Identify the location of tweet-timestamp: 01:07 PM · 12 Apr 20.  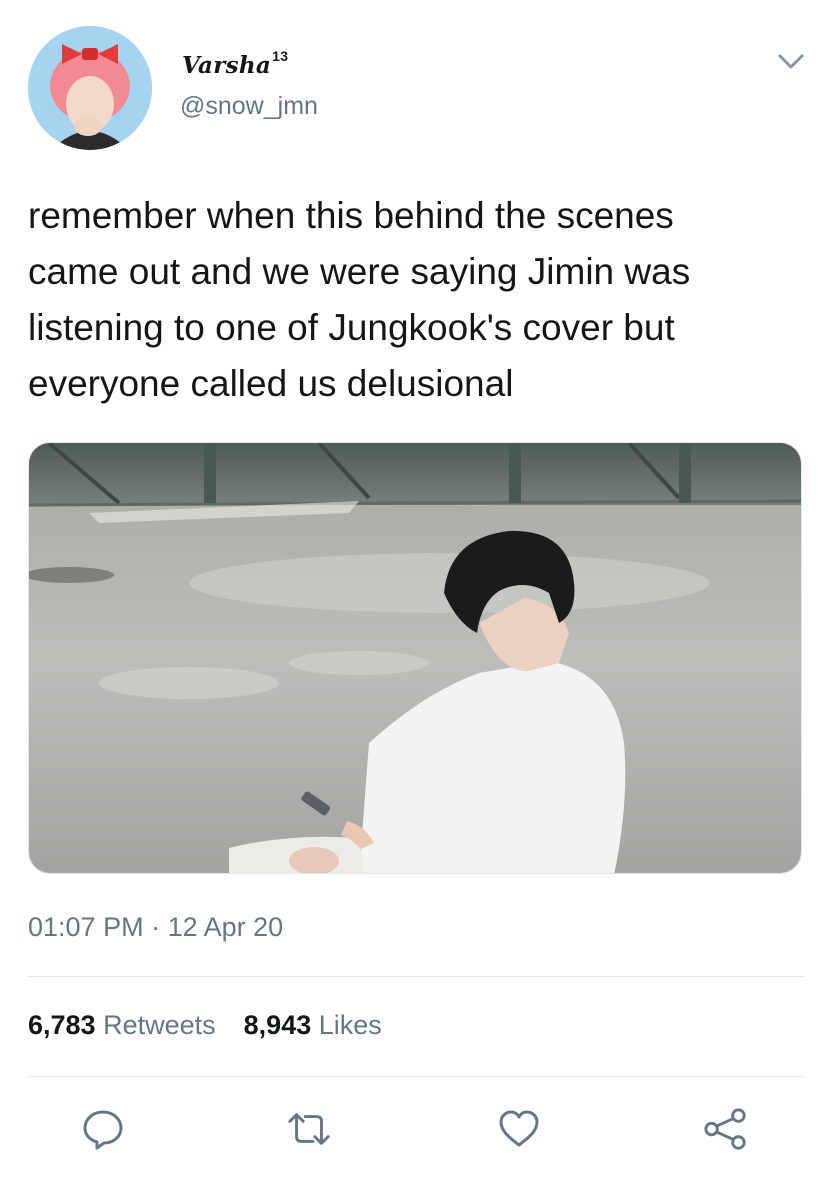
(155, 927).